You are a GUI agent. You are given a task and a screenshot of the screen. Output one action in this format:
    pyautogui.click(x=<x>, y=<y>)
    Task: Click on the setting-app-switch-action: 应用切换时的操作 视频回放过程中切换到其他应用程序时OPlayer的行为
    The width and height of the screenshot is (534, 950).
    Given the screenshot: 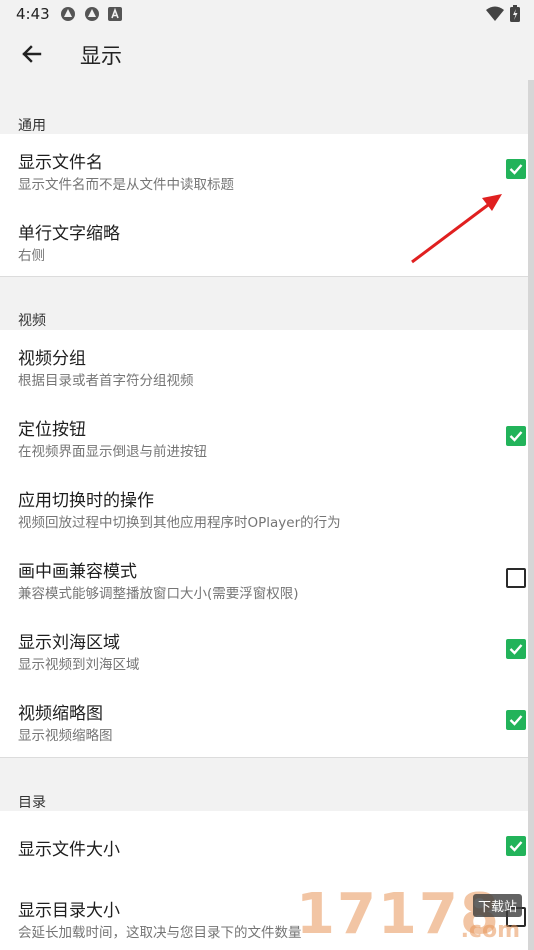 What is the action you would take?
    pyautogui.click(x=264, y=507)
    